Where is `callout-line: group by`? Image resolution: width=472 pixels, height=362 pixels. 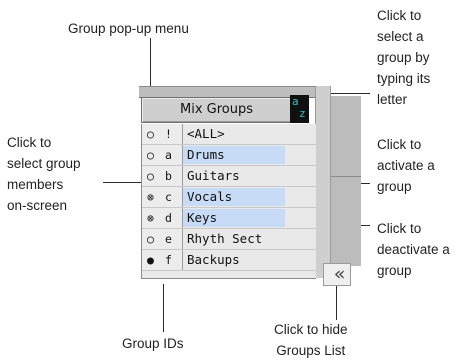 callout-line: group by is located at coordinates (403, 57).